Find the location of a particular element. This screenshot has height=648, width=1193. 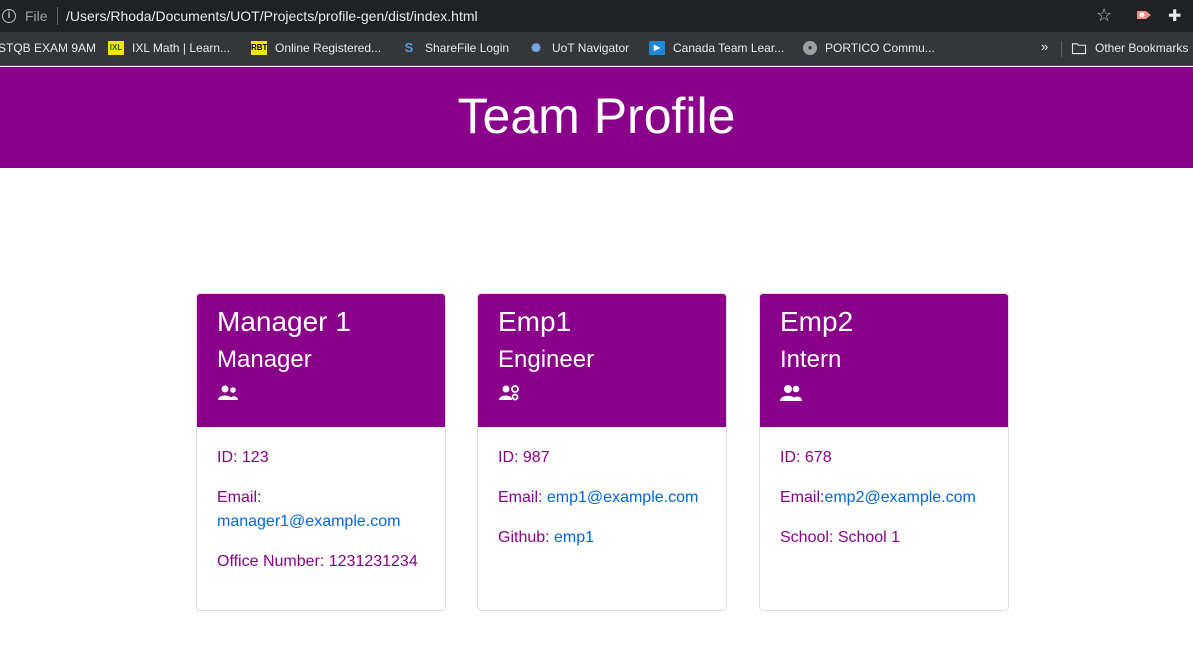

office-number: Office Number: 1231231234 is located at coordinates (317, 561).